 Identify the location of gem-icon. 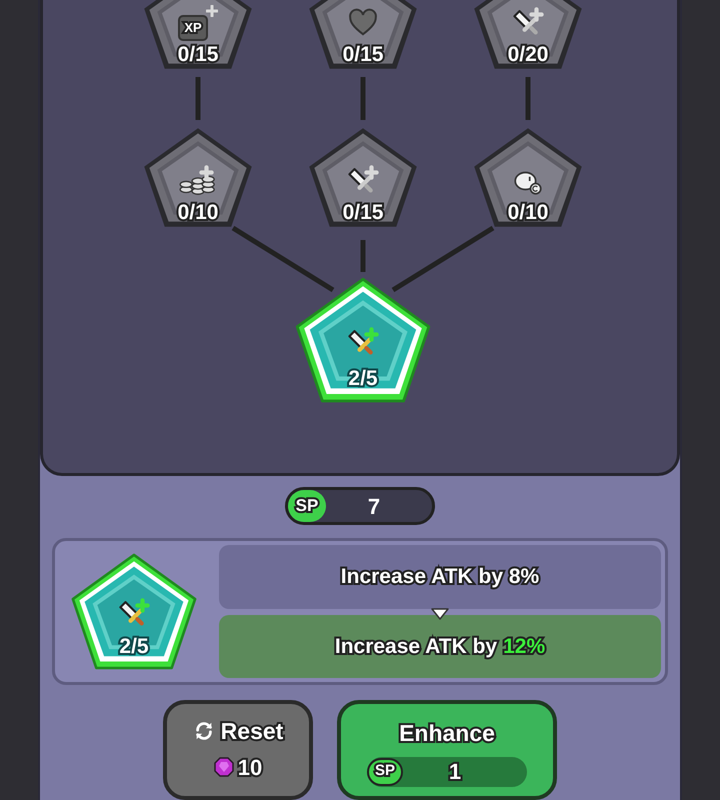
(224, 767).